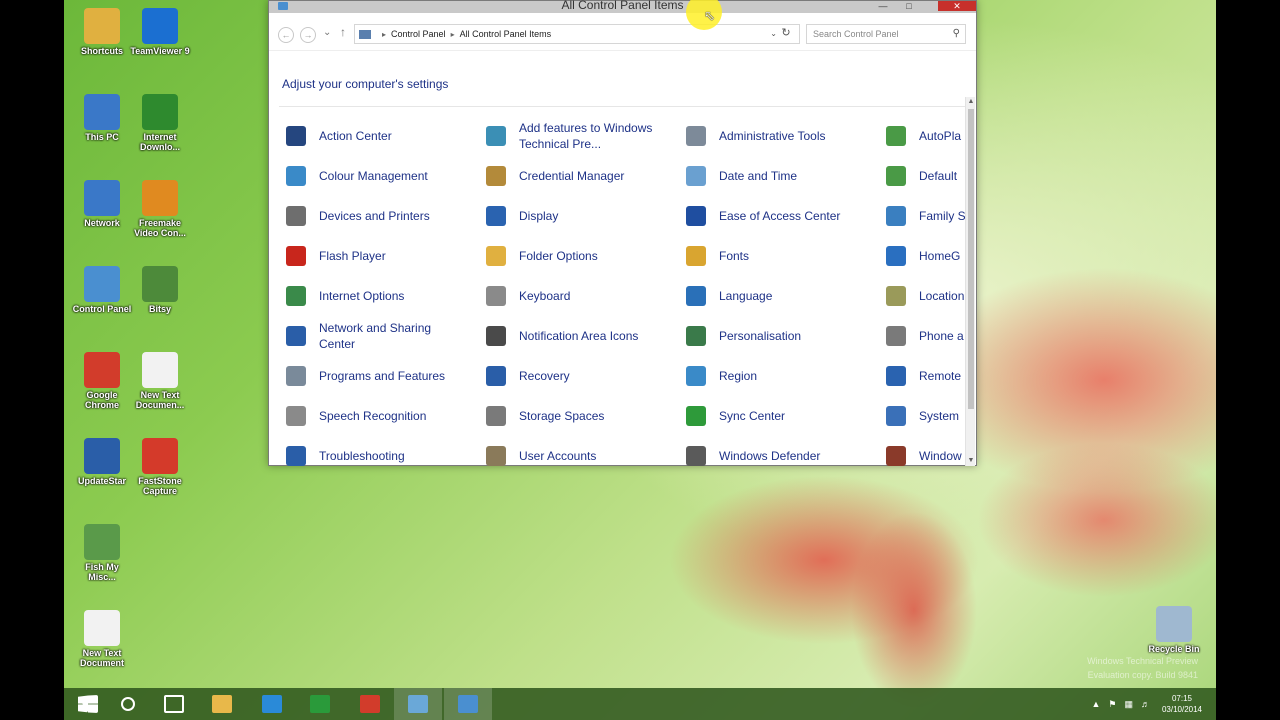 Image resolution: width=1280 pixels, height=720 pixels. What do you see at coordinates (383, 296) in the screenshot?
I see `control-panel-item: Internet Options` at bounding box center [383, 296].